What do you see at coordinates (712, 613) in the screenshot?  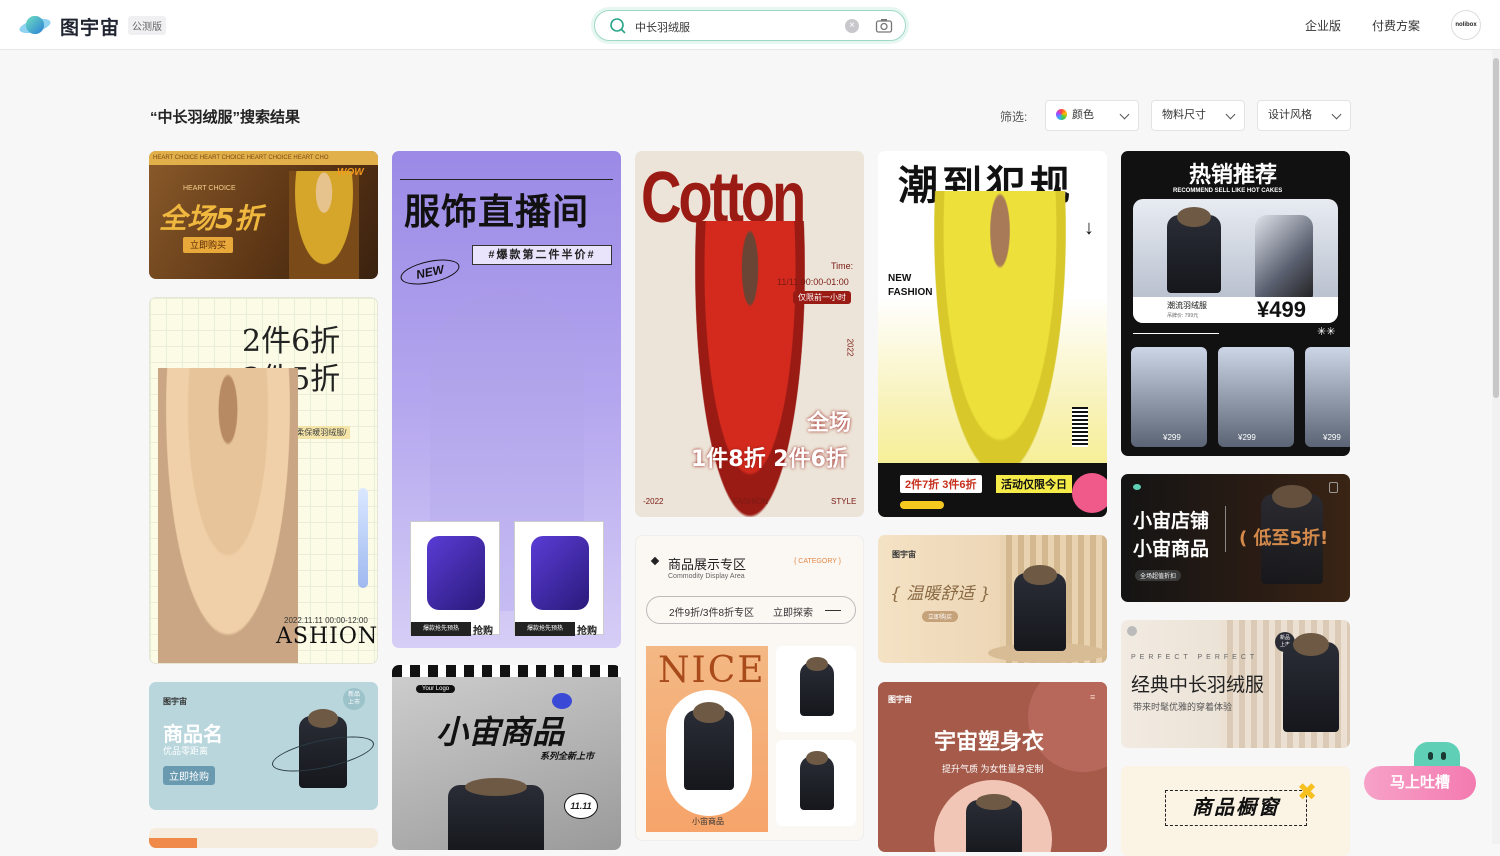 I see `promo-bar-text: 2件9折/3件8折专区` at bounding box center [712, 613].